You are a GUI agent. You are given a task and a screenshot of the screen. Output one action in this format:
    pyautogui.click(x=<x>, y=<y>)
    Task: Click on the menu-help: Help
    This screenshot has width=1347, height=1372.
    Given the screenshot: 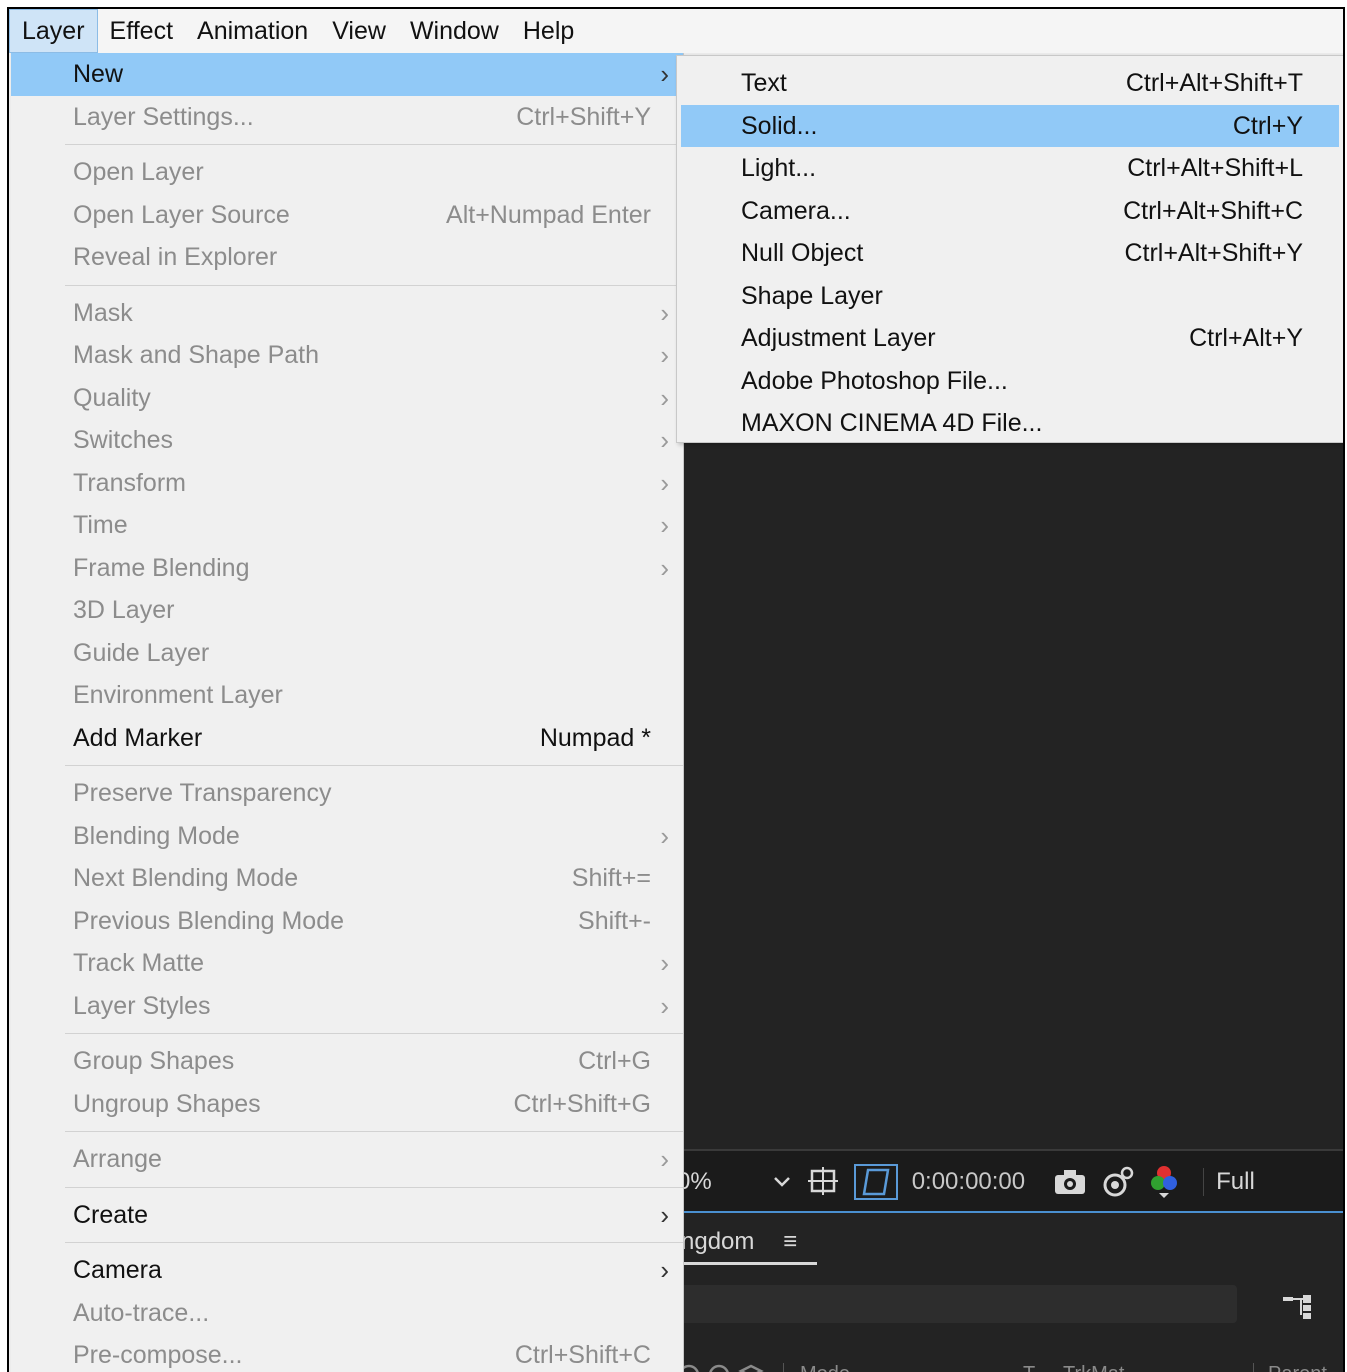 What is the action you would take?
    pyautogui.click(x=548, y=31)
    